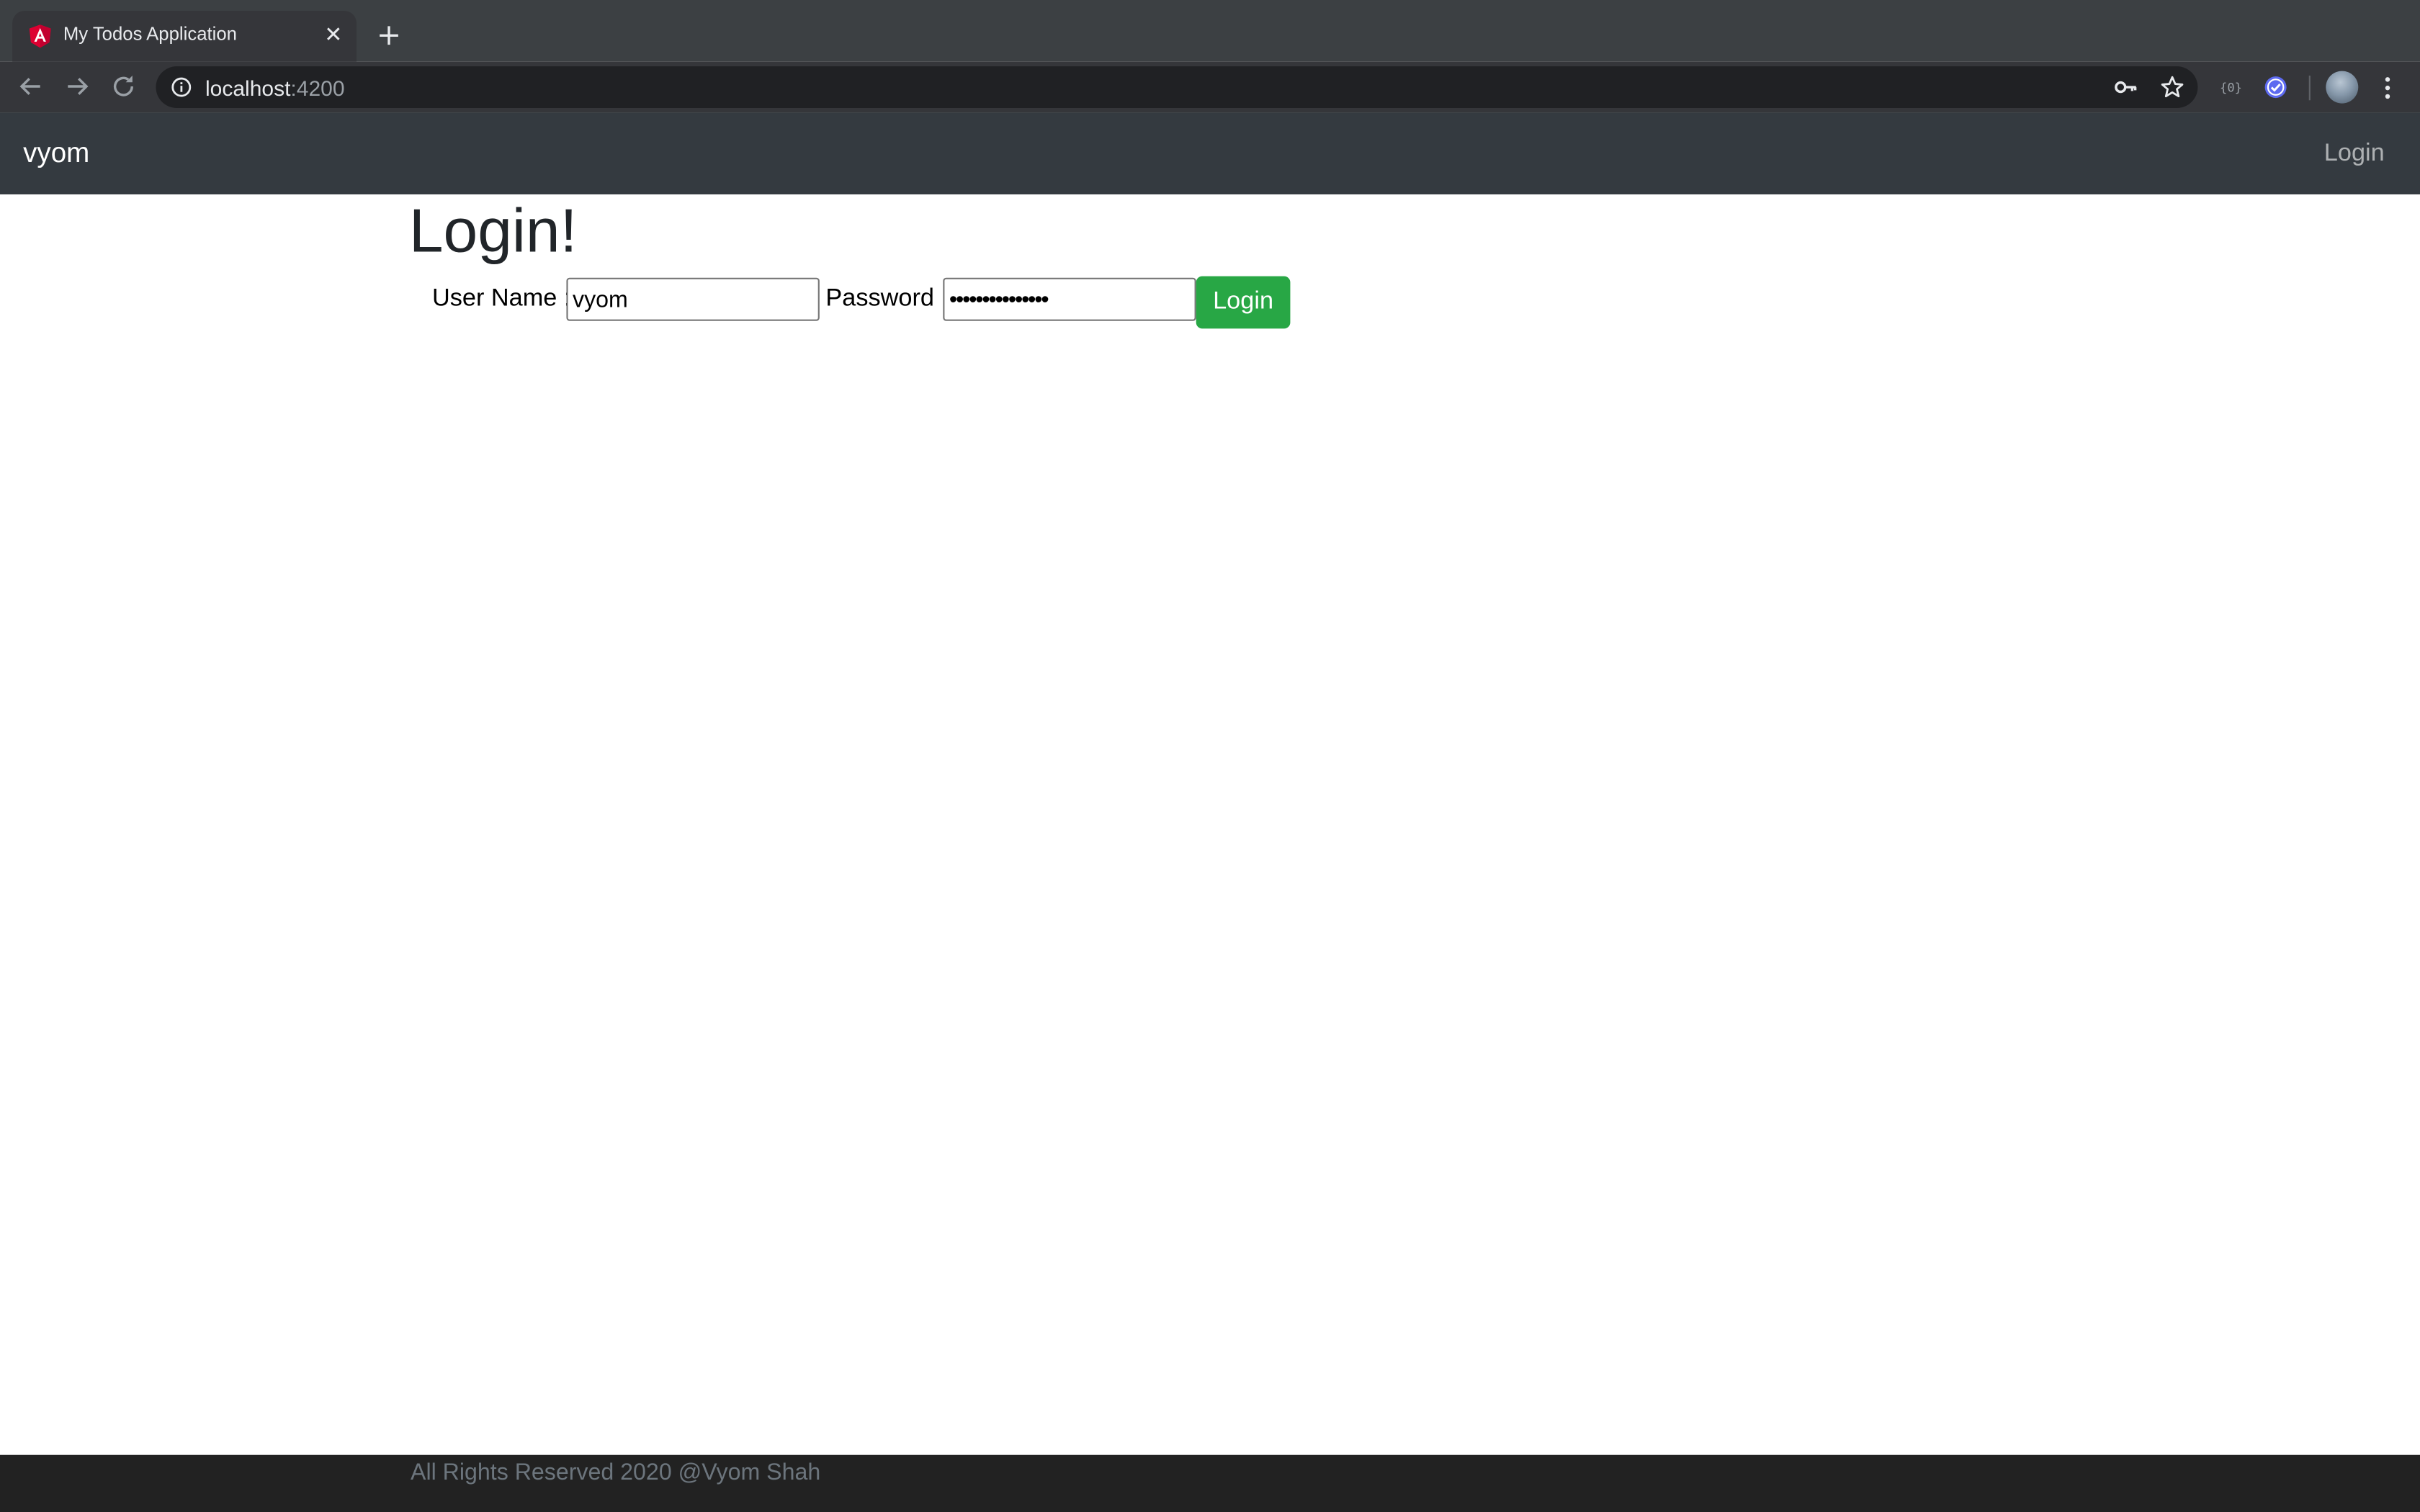 This screenshot has width=2420, height=1512. Describe the element at coordinates (2354, 154) in the screenshot. I see `nav-login-link: Login` at that location.